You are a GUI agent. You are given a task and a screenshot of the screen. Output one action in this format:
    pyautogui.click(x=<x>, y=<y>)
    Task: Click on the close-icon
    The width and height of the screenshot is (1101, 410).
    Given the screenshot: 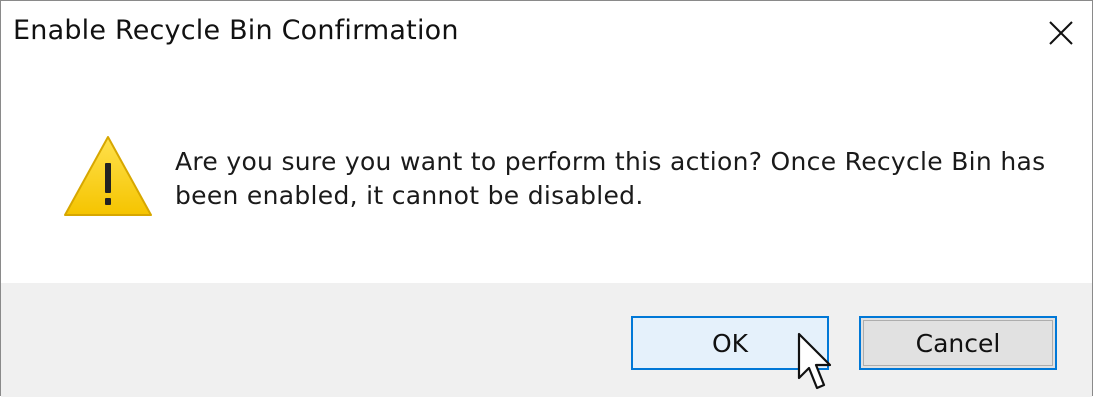 What is the action you would take?
    pyautogui.click(x=1061, y=33)
    